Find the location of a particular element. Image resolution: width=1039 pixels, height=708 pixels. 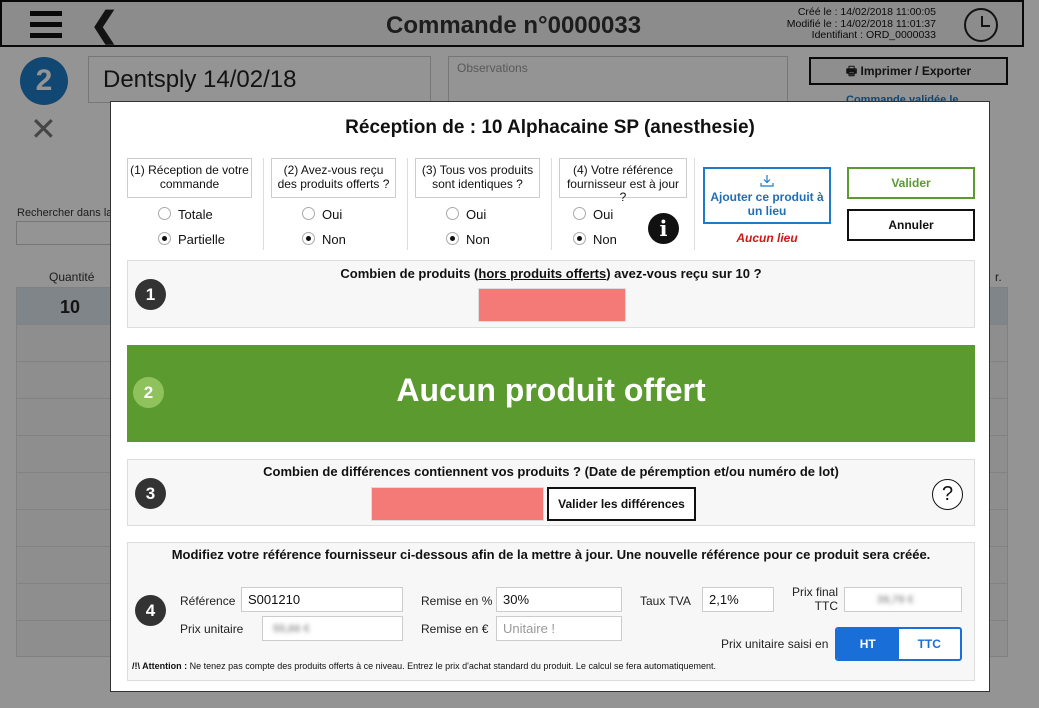

final-price-field: 39,79 € is located at coordinates (903, 599).